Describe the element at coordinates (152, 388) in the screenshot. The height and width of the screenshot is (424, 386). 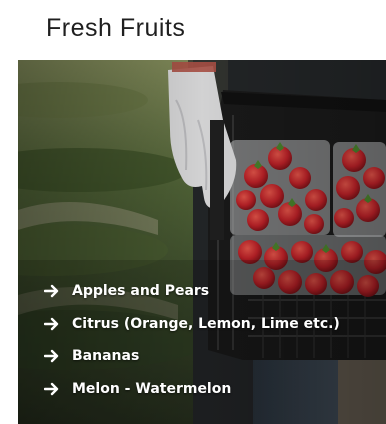
I see `list-item-label: Melon - Watermelon` at that location.